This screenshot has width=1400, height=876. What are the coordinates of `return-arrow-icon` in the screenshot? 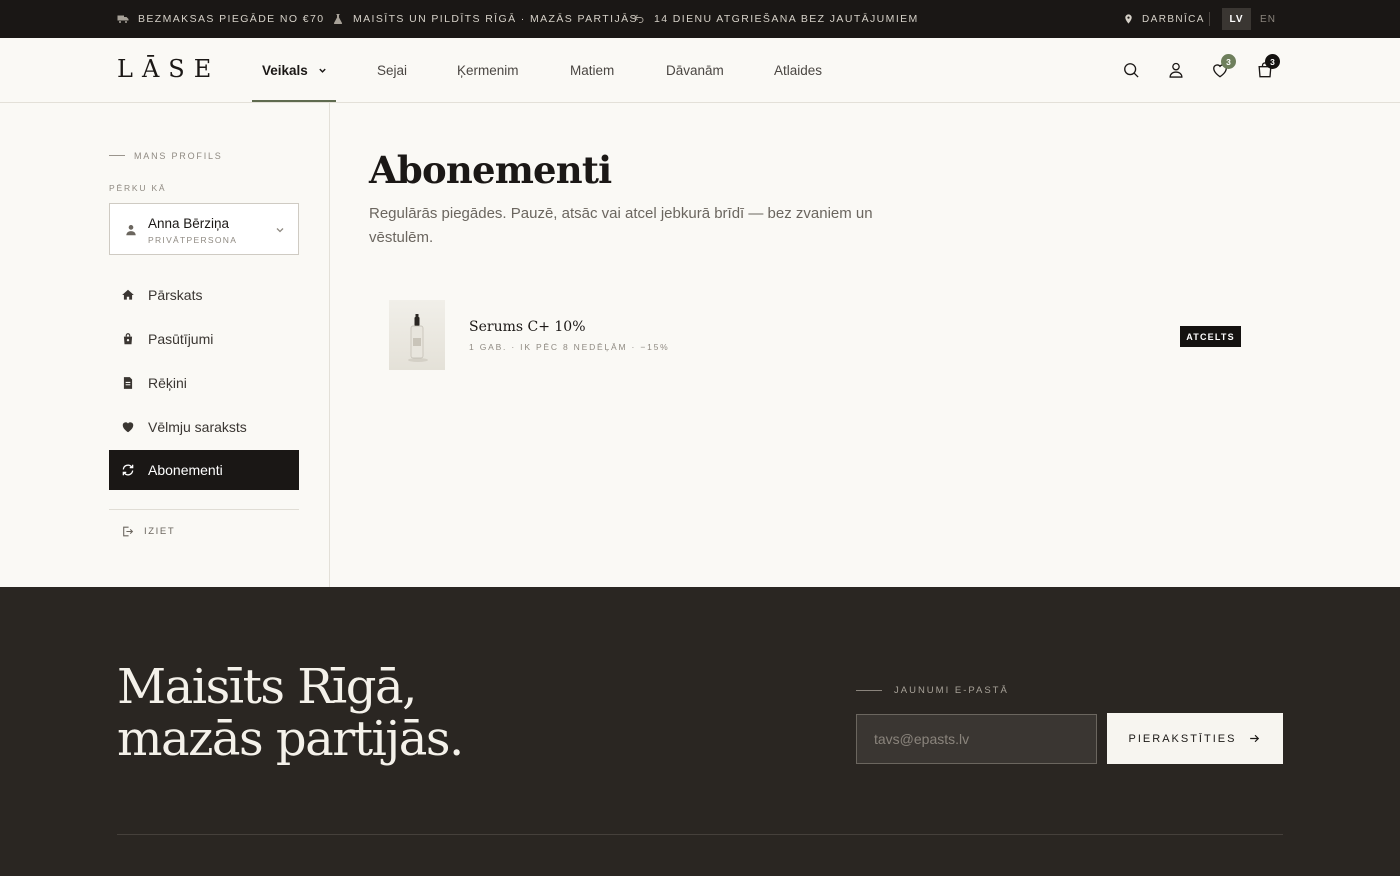 It's located at (639, 18).